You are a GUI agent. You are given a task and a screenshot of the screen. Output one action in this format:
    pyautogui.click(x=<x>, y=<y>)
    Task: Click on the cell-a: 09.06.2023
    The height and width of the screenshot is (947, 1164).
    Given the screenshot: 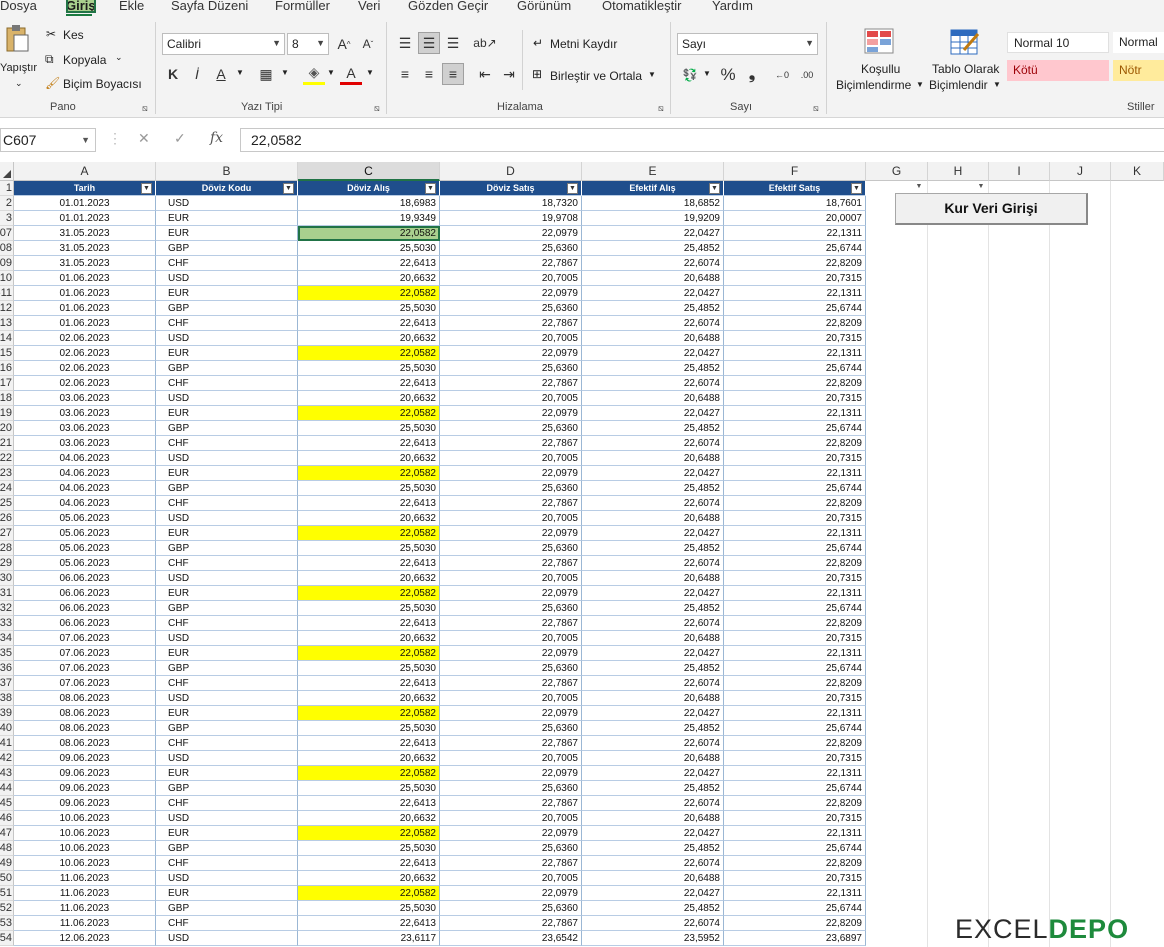 What is the action you would take?
    pyautogui.click(x=85, y=788)
    